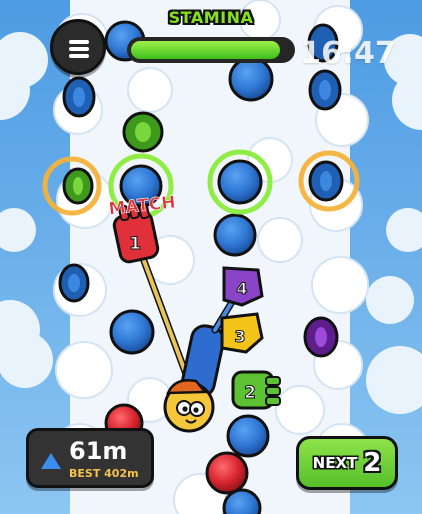 This screenshot has width=422, height=514. Describe the element at coordinates (135, 244) in the screenshot. I see `limb-number-1: 1` at that location.